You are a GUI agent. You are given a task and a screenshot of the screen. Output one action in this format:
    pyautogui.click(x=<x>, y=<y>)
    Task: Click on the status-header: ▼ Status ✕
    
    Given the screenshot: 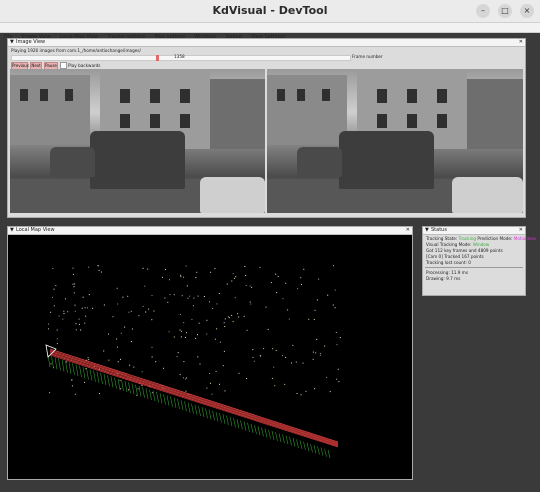 What is the action you would take?
    pyautogui.click(x=474, y=231)
    